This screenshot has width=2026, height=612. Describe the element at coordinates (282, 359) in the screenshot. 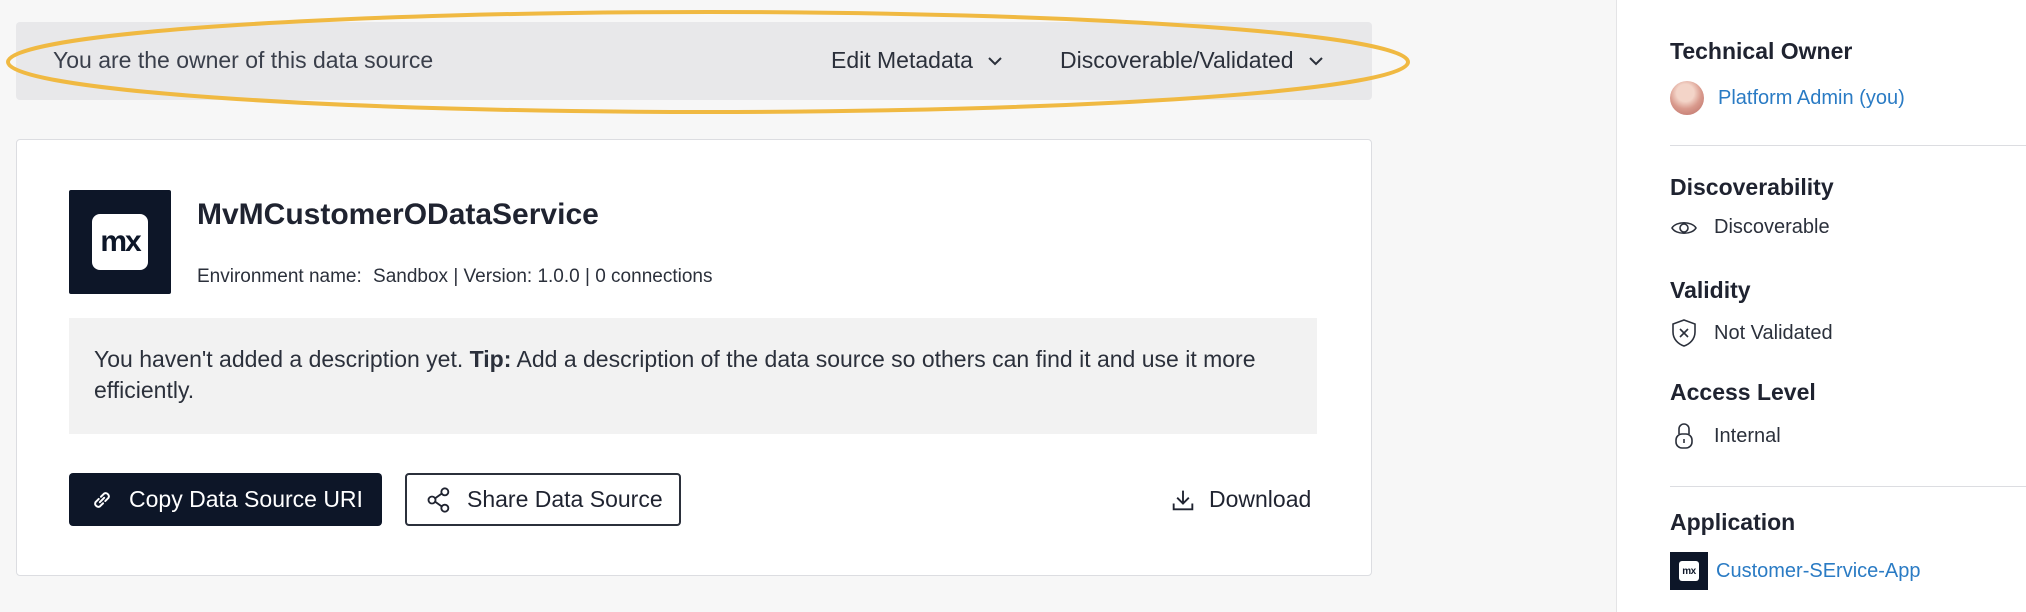

I see `description-prefix: You haven't added a description yet.` at that location.